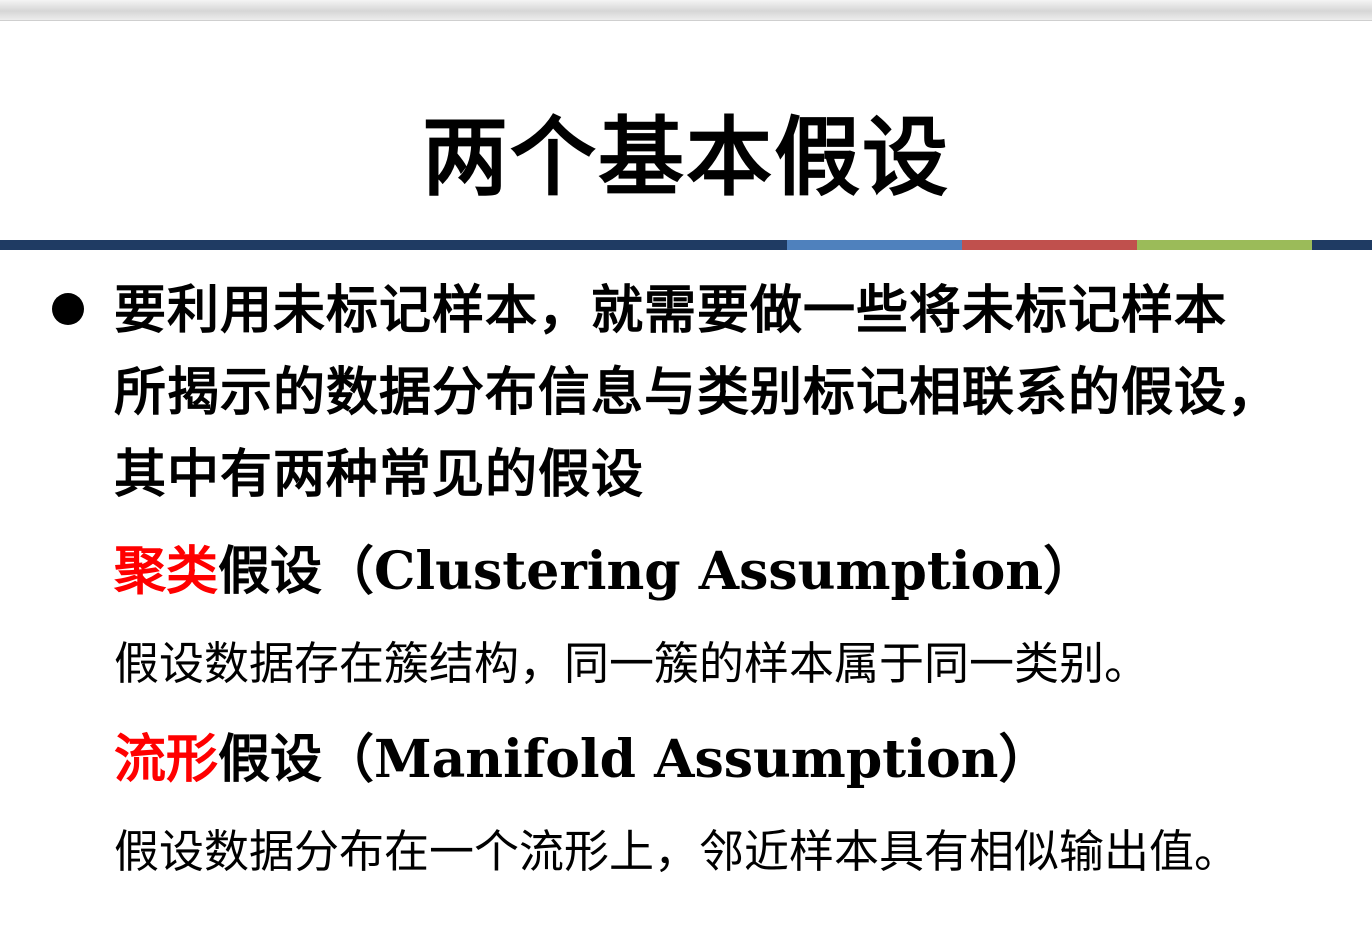  Describe the element at coordinates (657, 571) in the screenshot. I see `clustering-heading-suffix: 假设（Clustering Assumption）` at that location.